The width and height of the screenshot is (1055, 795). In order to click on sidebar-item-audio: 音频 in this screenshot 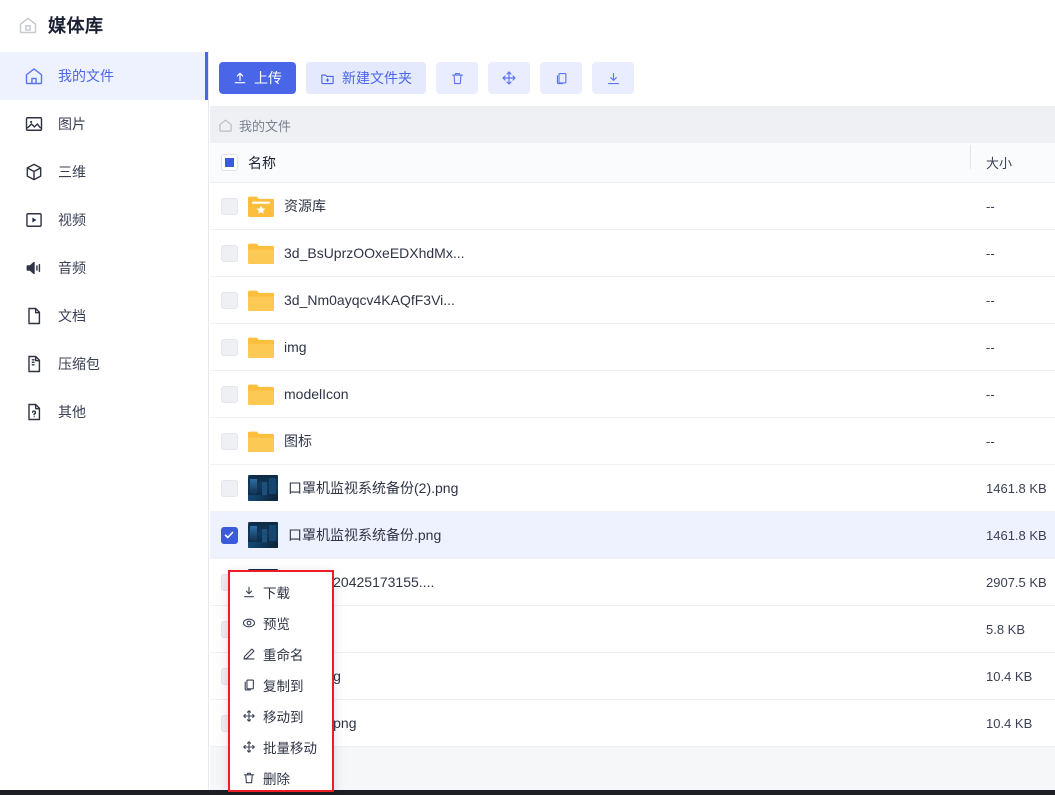, I will do `click(104, 268)`.